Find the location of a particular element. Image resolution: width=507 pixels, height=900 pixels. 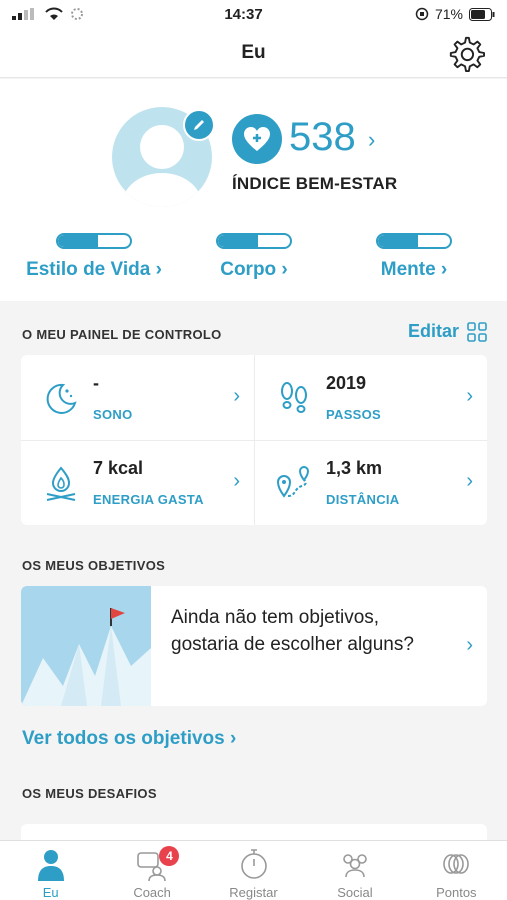

dashboard-value: - is located at coordinates (96, 383).